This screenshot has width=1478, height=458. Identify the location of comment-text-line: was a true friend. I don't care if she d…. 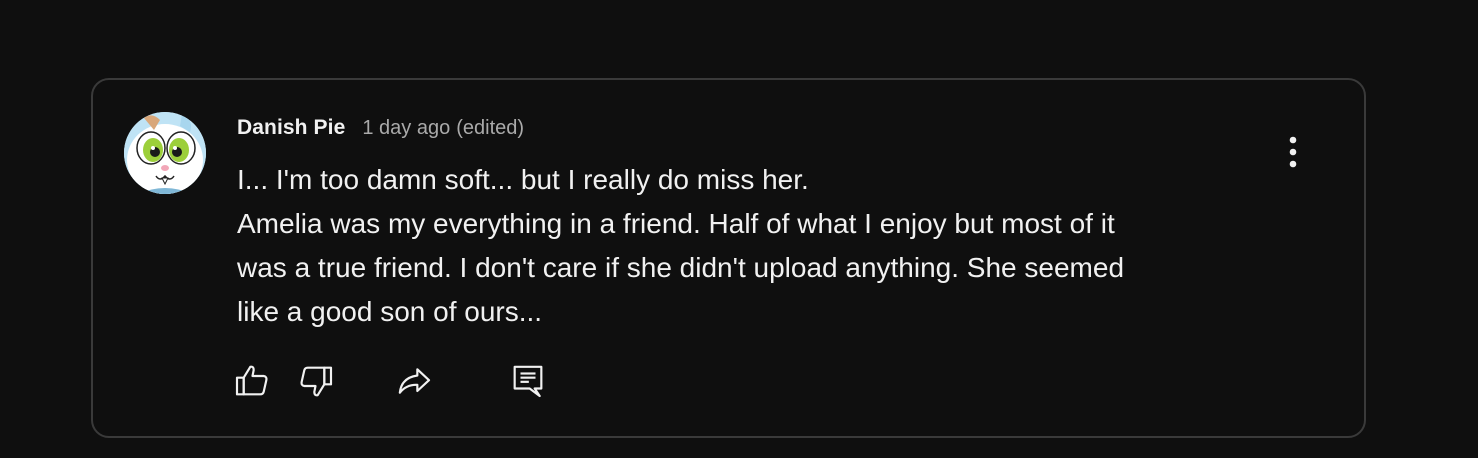
(681, 267).